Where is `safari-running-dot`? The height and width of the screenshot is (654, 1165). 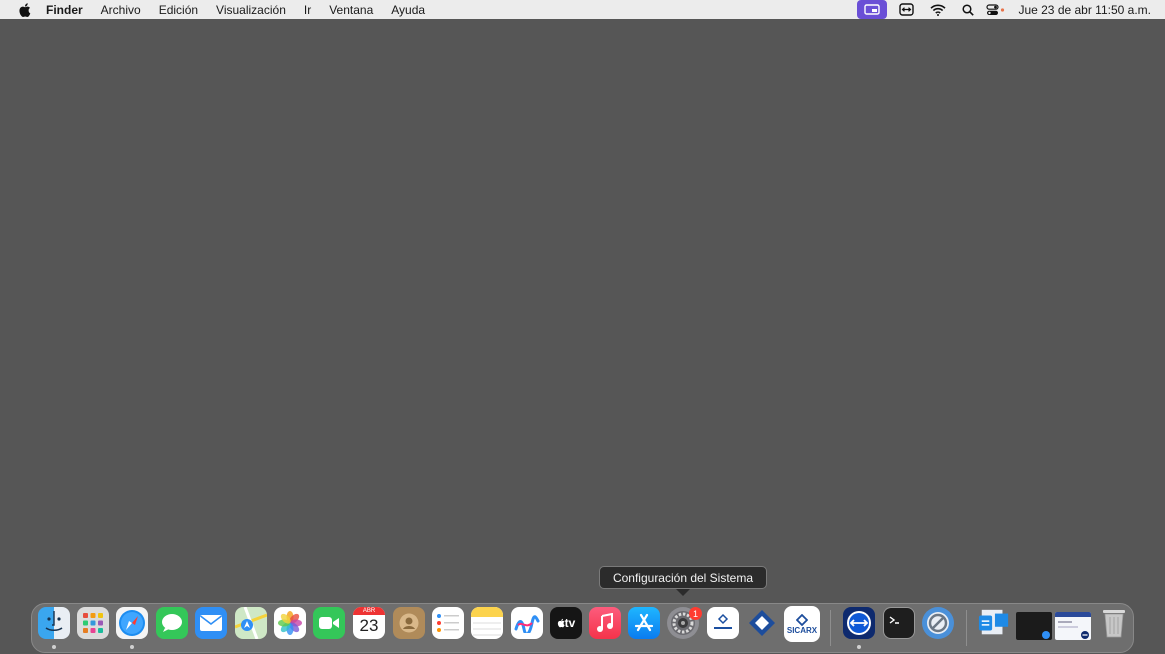
safari-running-dot is located at coordinates (132, 647).